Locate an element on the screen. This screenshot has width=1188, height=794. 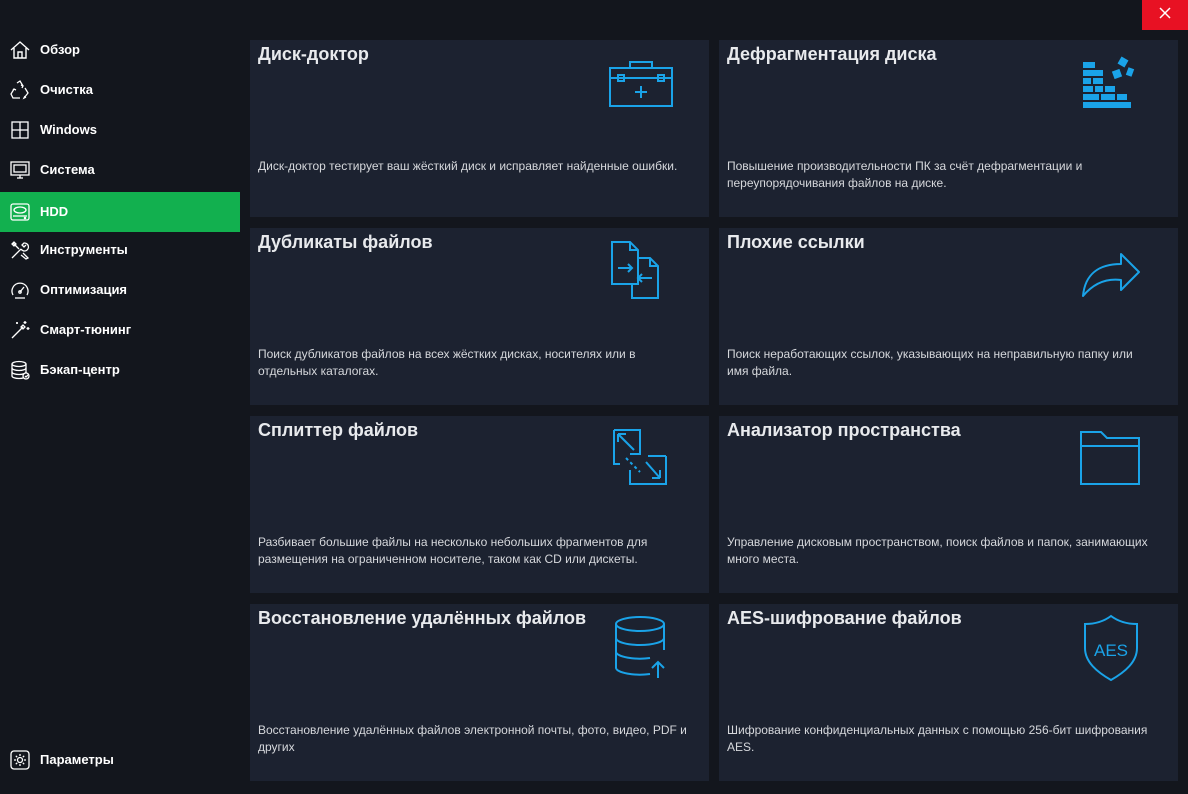
sidebar-item-smart-tuning: Смарт-тюнинг is located at coordinates (120, 330).